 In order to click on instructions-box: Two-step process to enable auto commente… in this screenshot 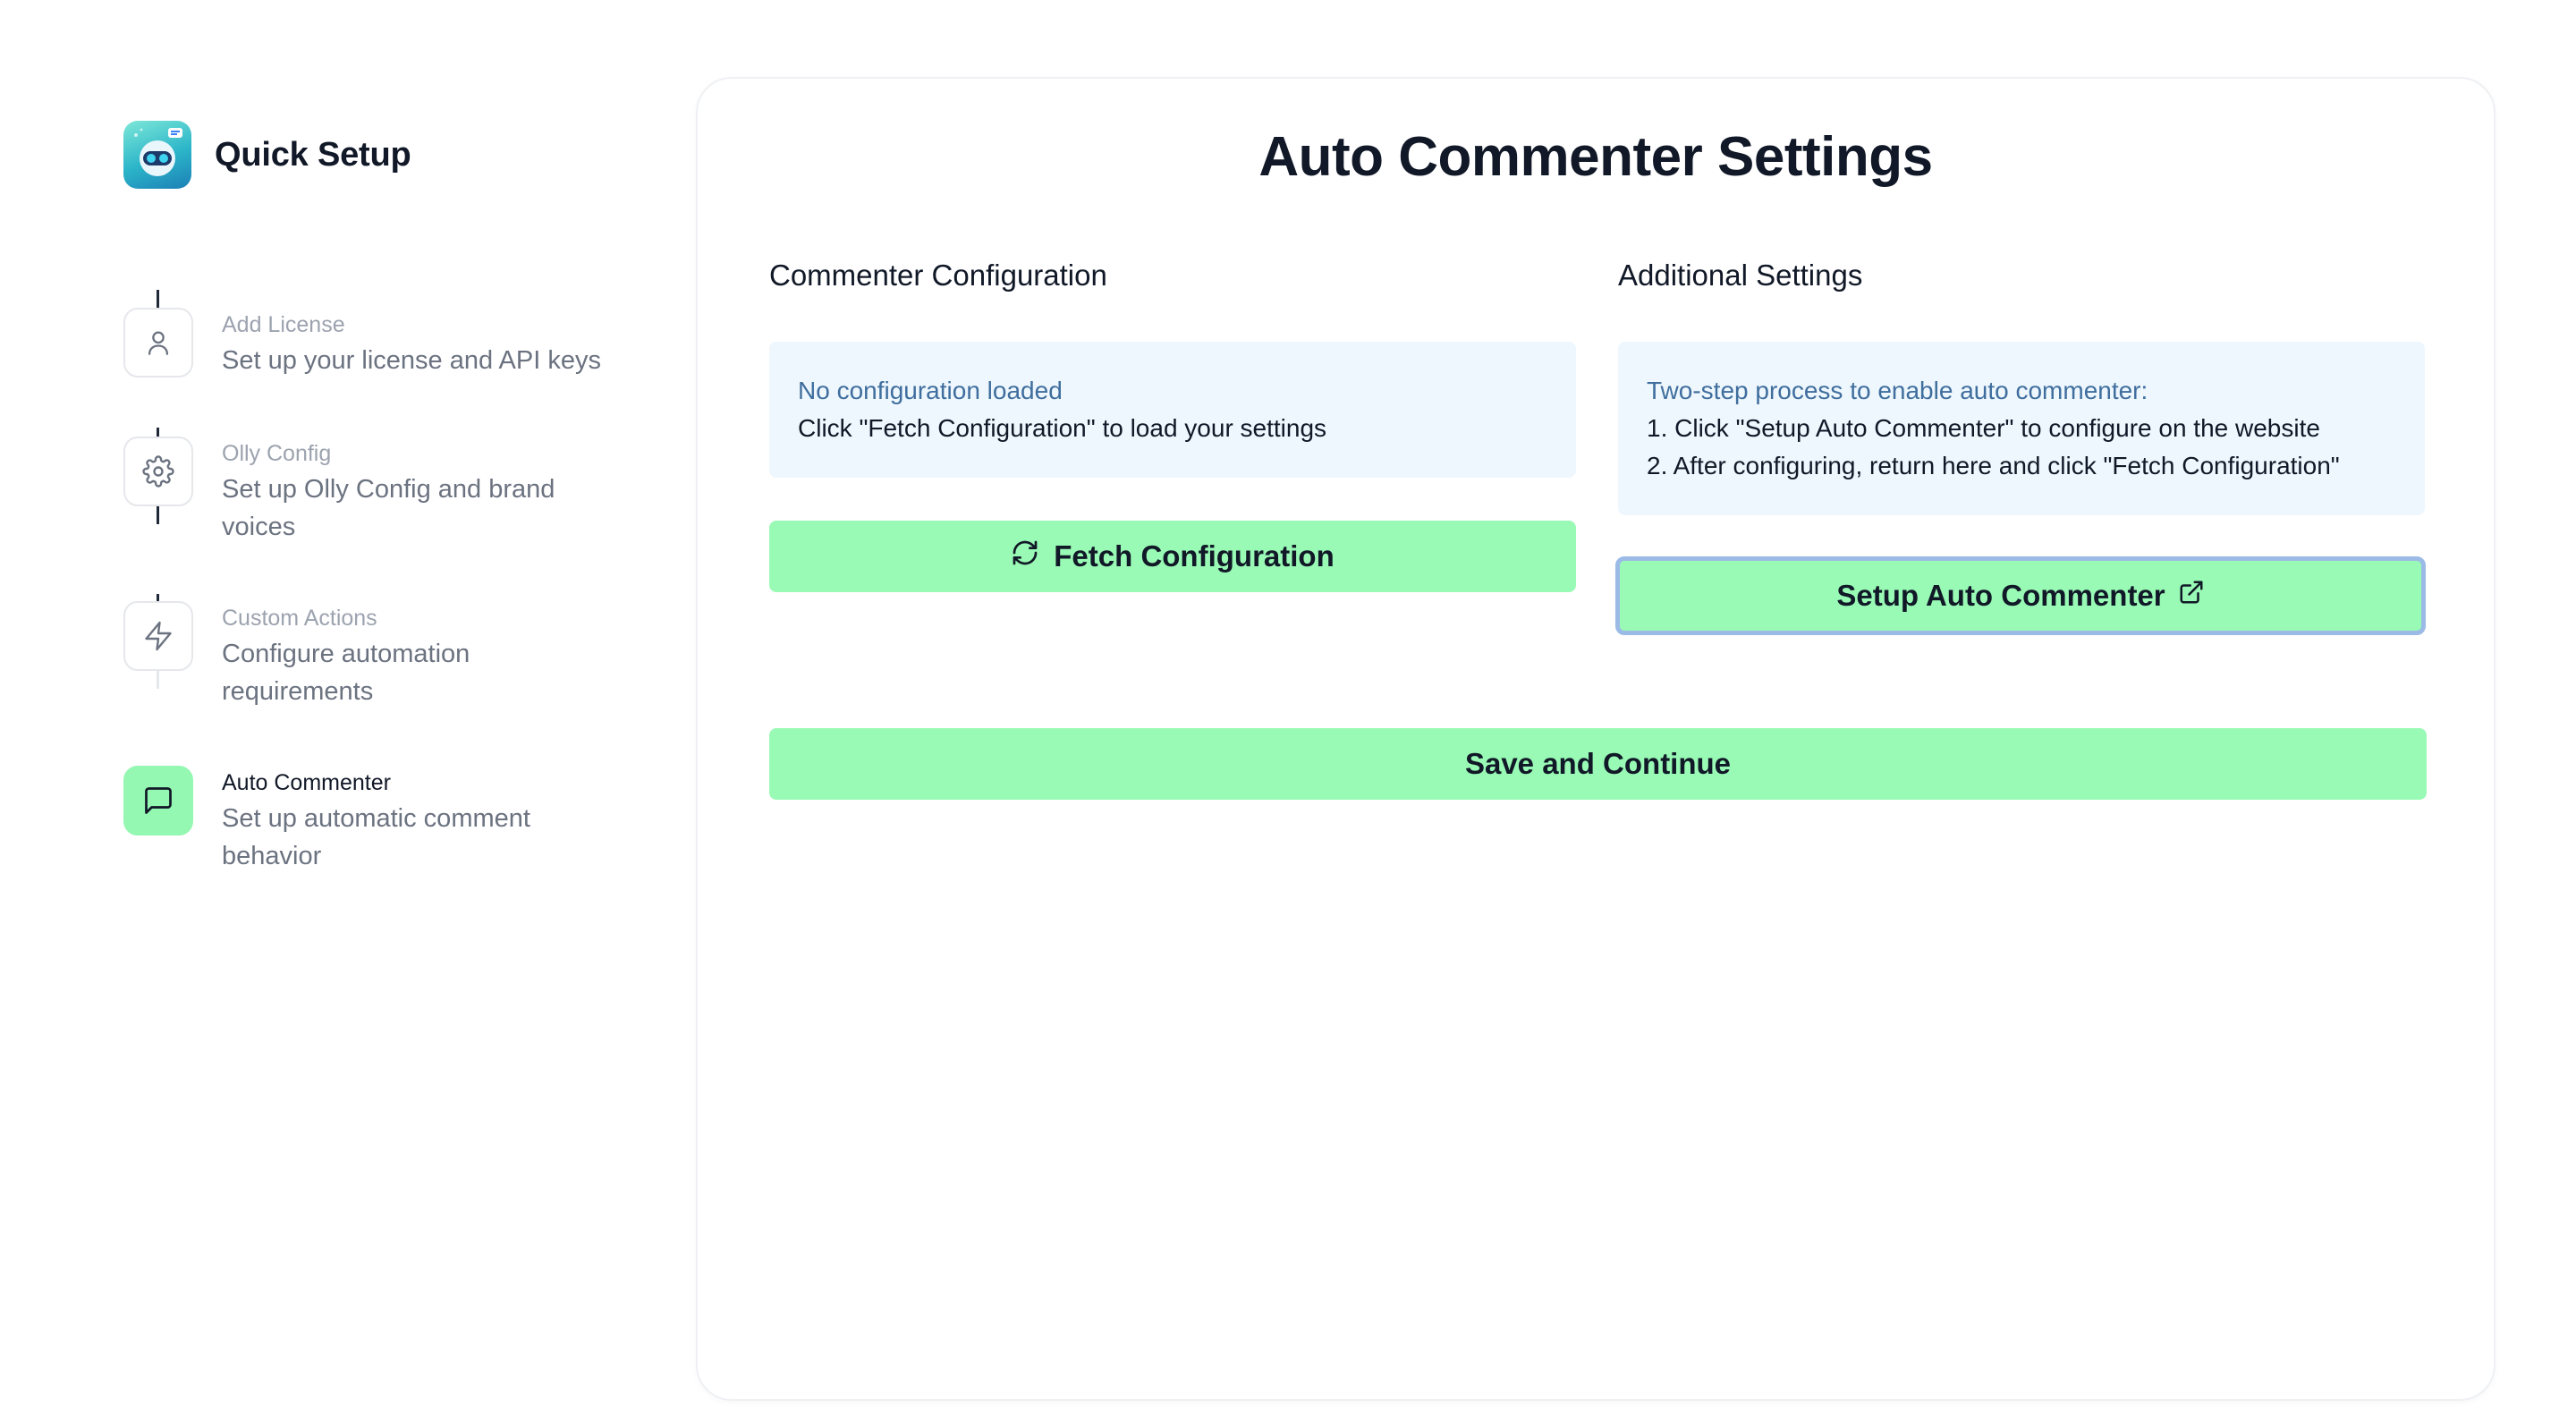, I will do `click(2021, 428)`.